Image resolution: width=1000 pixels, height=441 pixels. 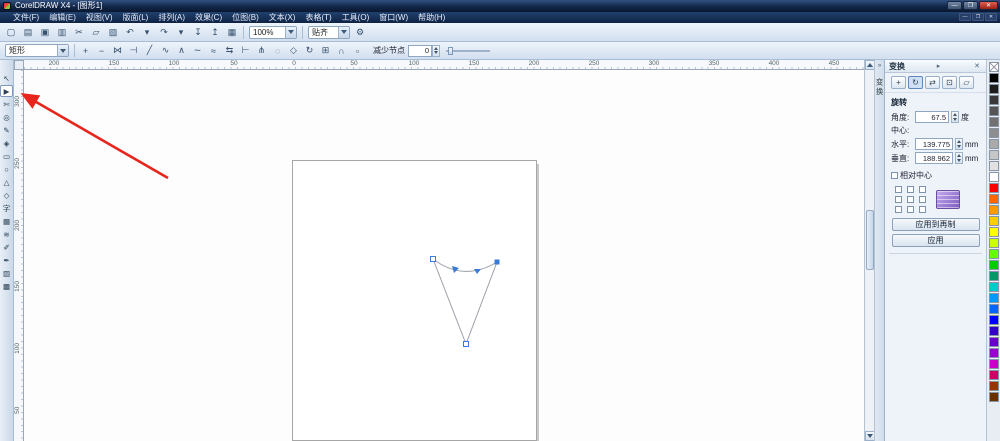 I want to click on eyedropper-tool: ✐, so click(x=6, y=247).